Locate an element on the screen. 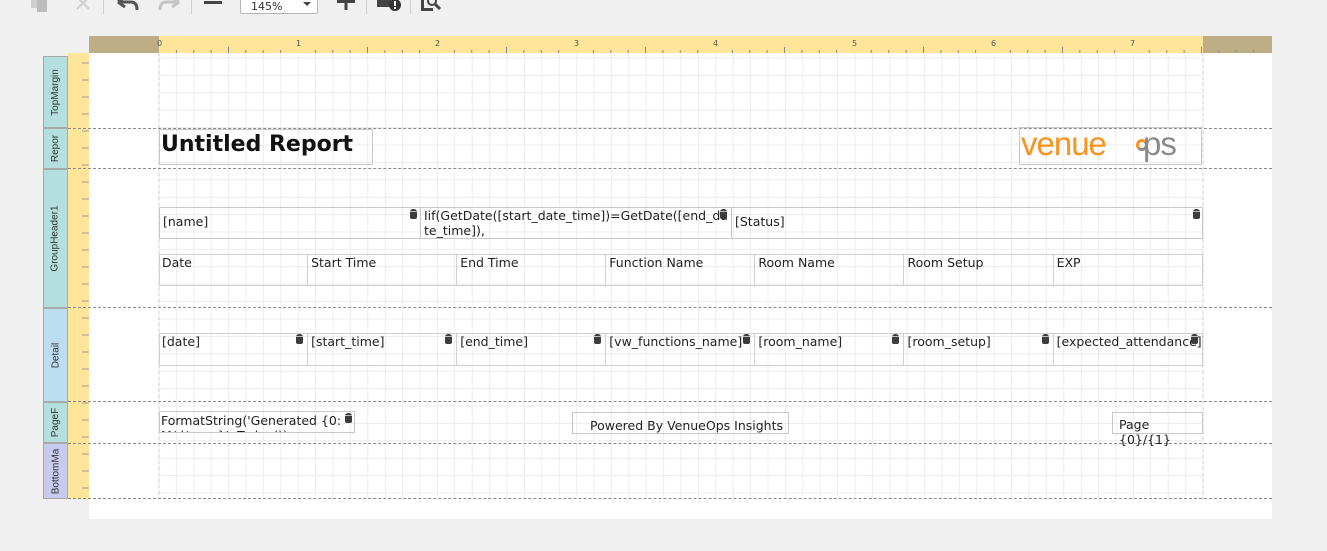  logo-text-venue: venue is located at coordinates (1064, 143).